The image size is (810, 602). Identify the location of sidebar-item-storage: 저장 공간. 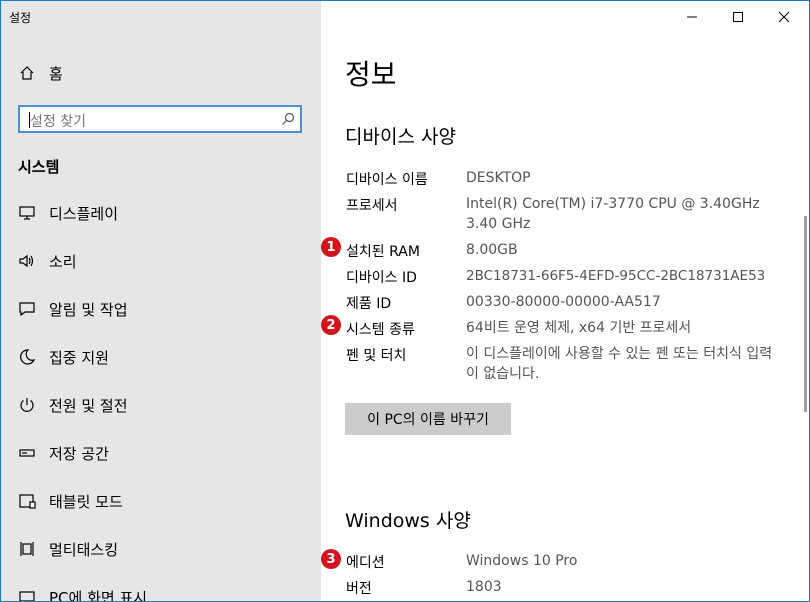
(63, 453).